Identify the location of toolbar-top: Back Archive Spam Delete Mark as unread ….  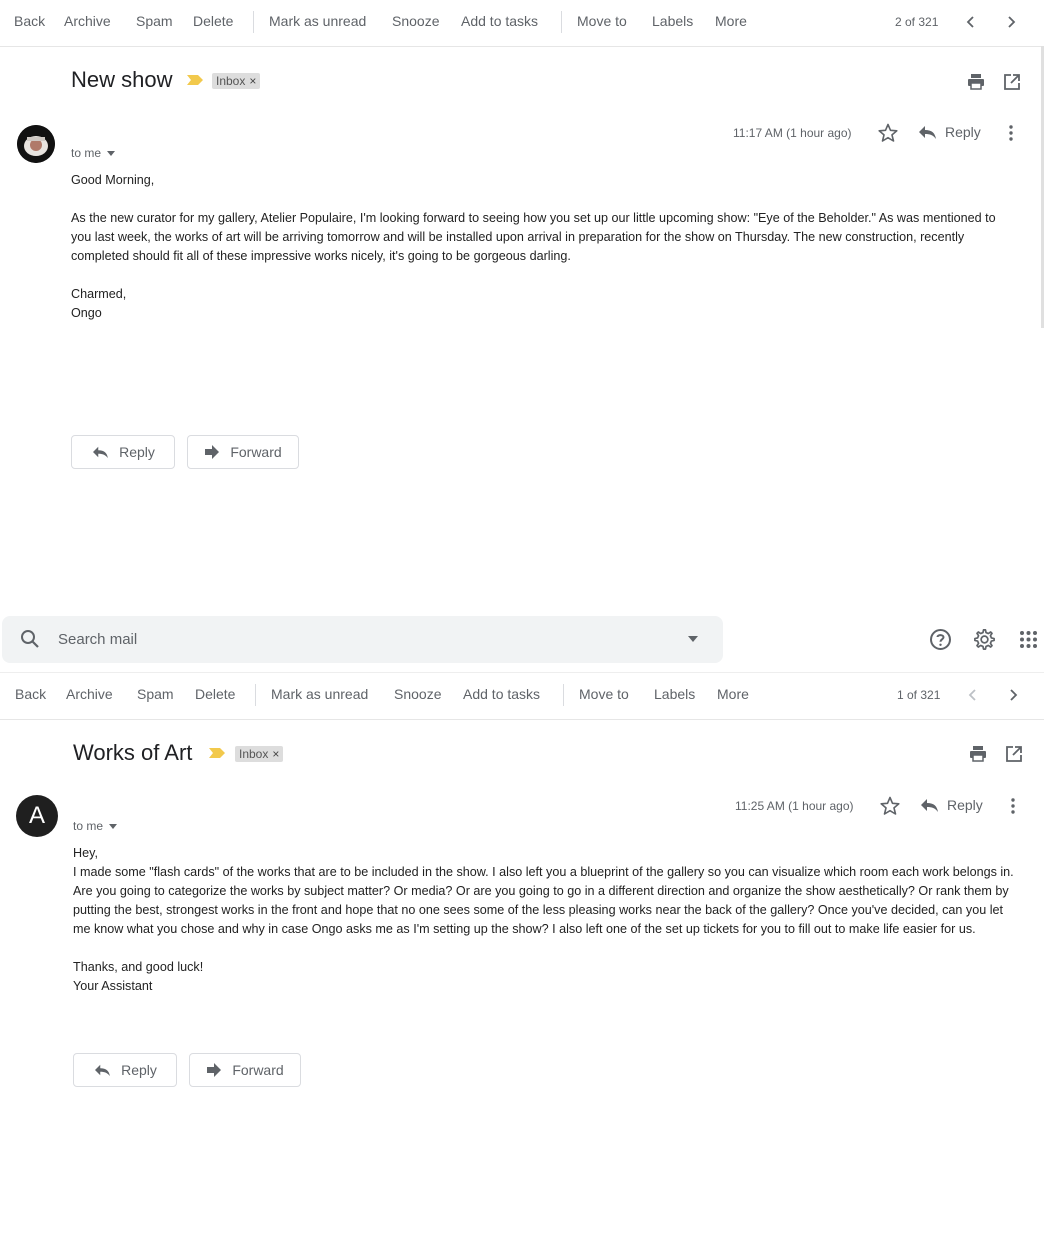
(522, 23).